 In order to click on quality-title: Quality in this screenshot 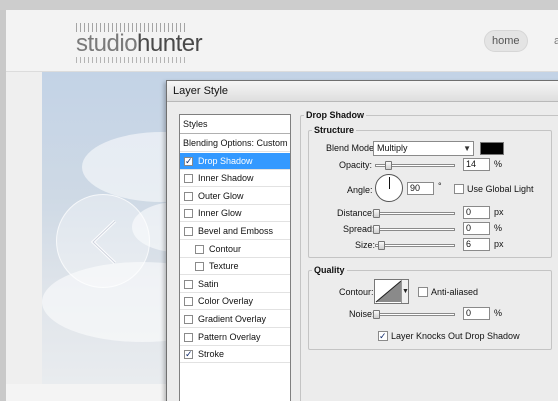, I will do `click(329, 270)`.